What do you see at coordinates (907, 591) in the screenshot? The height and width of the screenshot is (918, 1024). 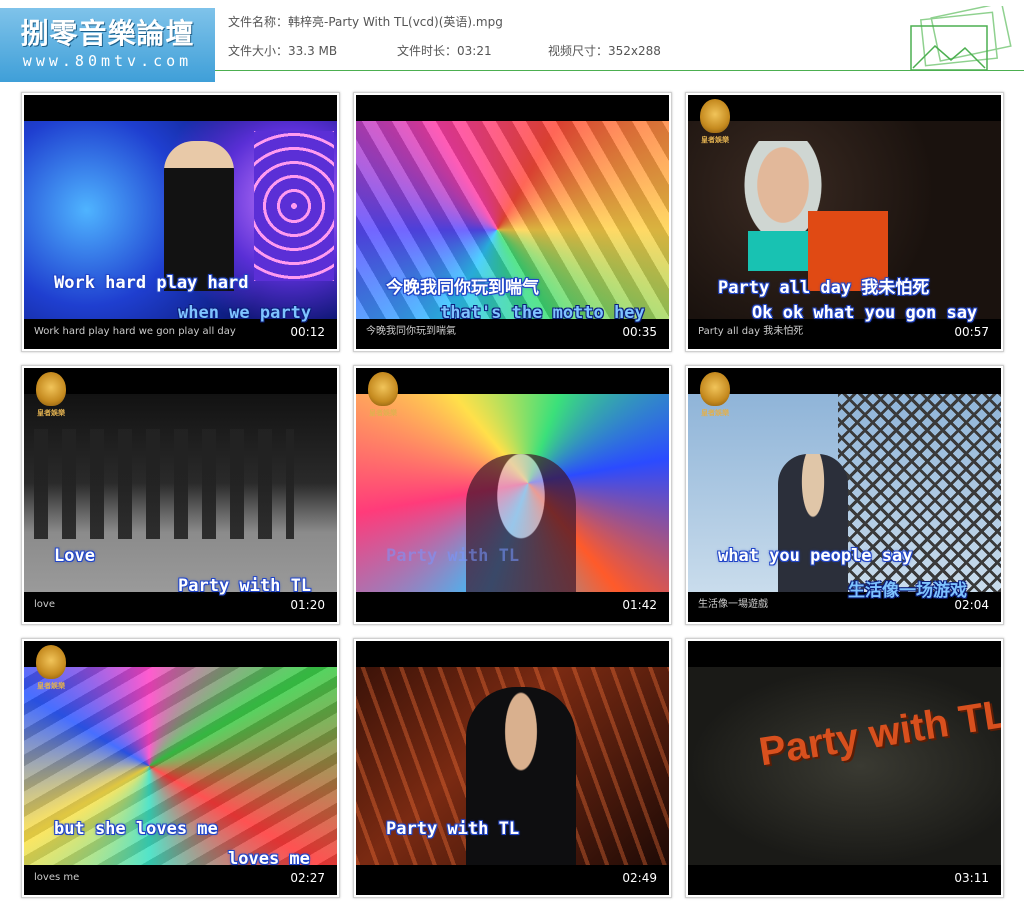 I see `lyric-line-2: 生活像一场游戏` at bounding box center [907, 591].